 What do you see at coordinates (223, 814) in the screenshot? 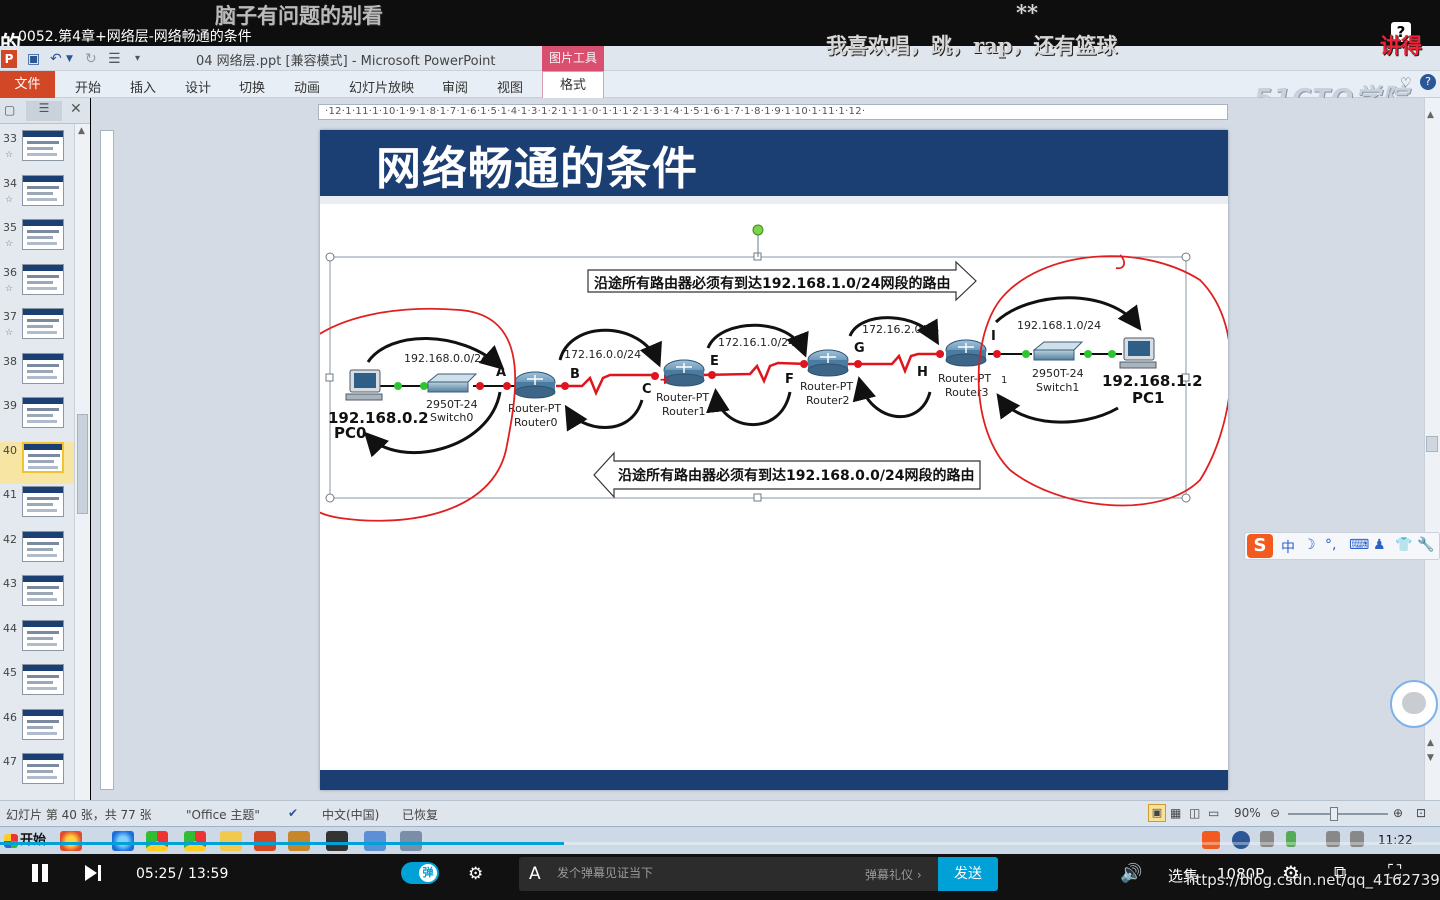
I see `theme-name: "Office 主题"` at bounding box center [223, 814].